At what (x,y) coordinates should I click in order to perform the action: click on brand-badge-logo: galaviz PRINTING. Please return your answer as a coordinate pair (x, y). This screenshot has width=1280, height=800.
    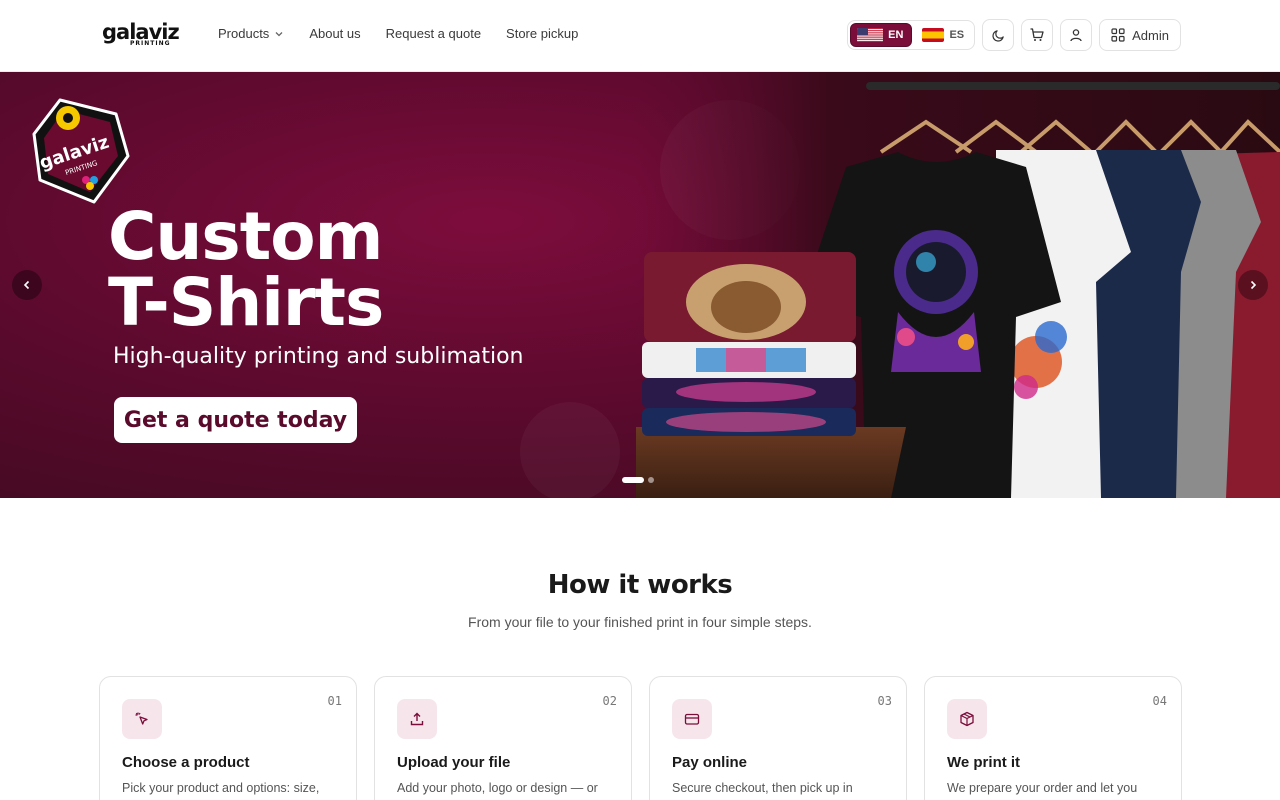
    Looking at the image, I should click on (81, 151).